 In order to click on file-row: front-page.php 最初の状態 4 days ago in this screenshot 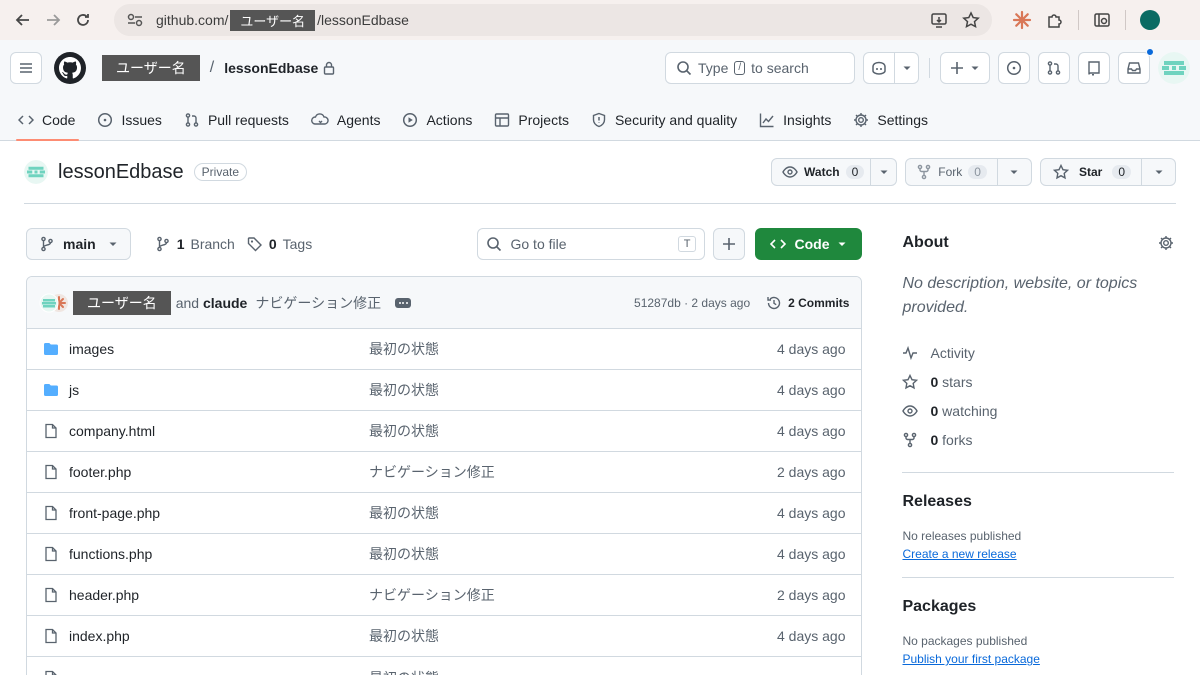, I will do `click(444, 513)`.